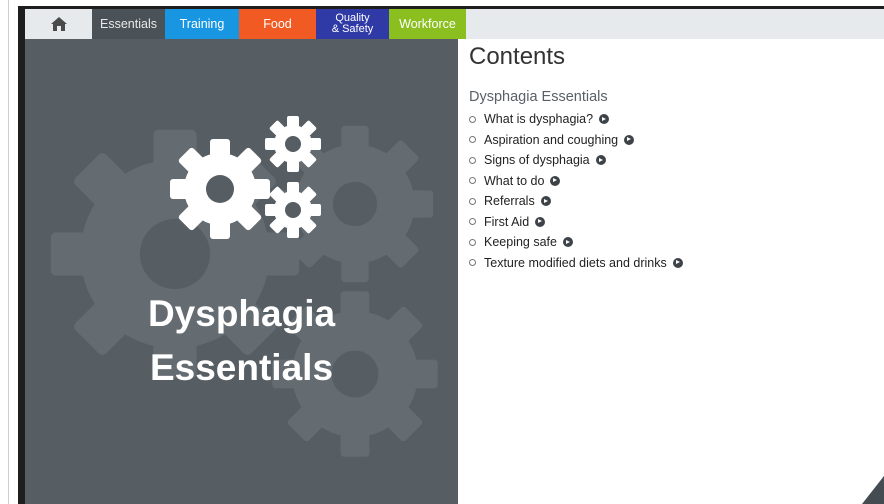 This screenshot has width=884, height=504. What do you see at coordinates (277, 24) in the screenshot?
I see `tab-food: Food` at bounding box center [277, 24].